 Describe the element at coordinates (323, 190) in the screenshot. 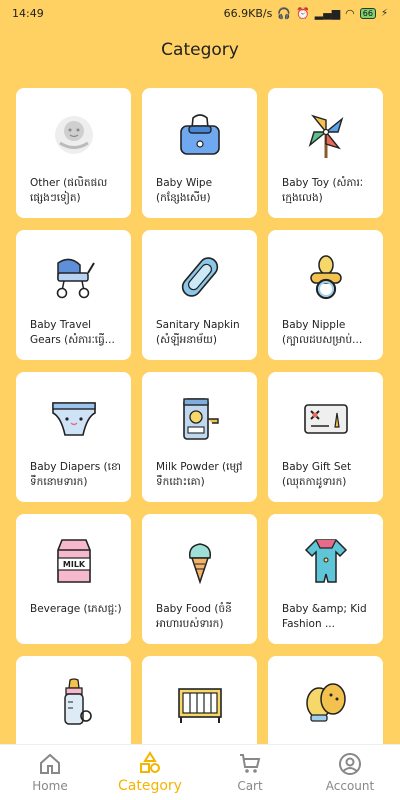

I see `category-label: Baby Toy (សំភារៈក្មេងលេង)` at that location.